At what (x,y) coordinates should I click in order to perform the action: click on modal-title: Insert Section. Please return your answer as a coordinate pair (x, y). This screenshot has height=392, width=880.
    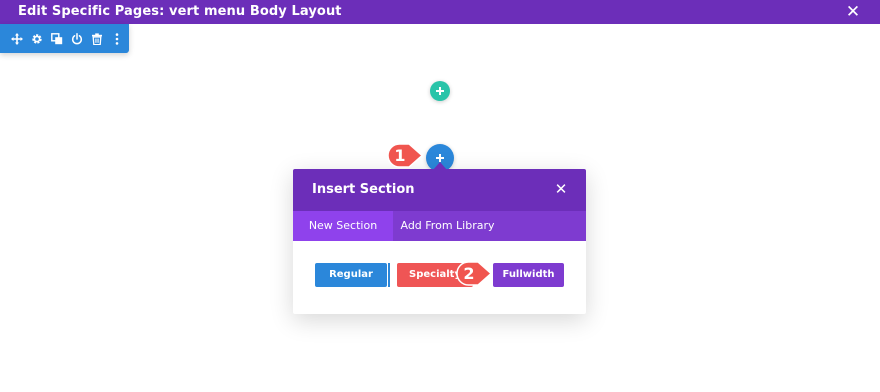
    Looking at the image, I should click on (363, 189).